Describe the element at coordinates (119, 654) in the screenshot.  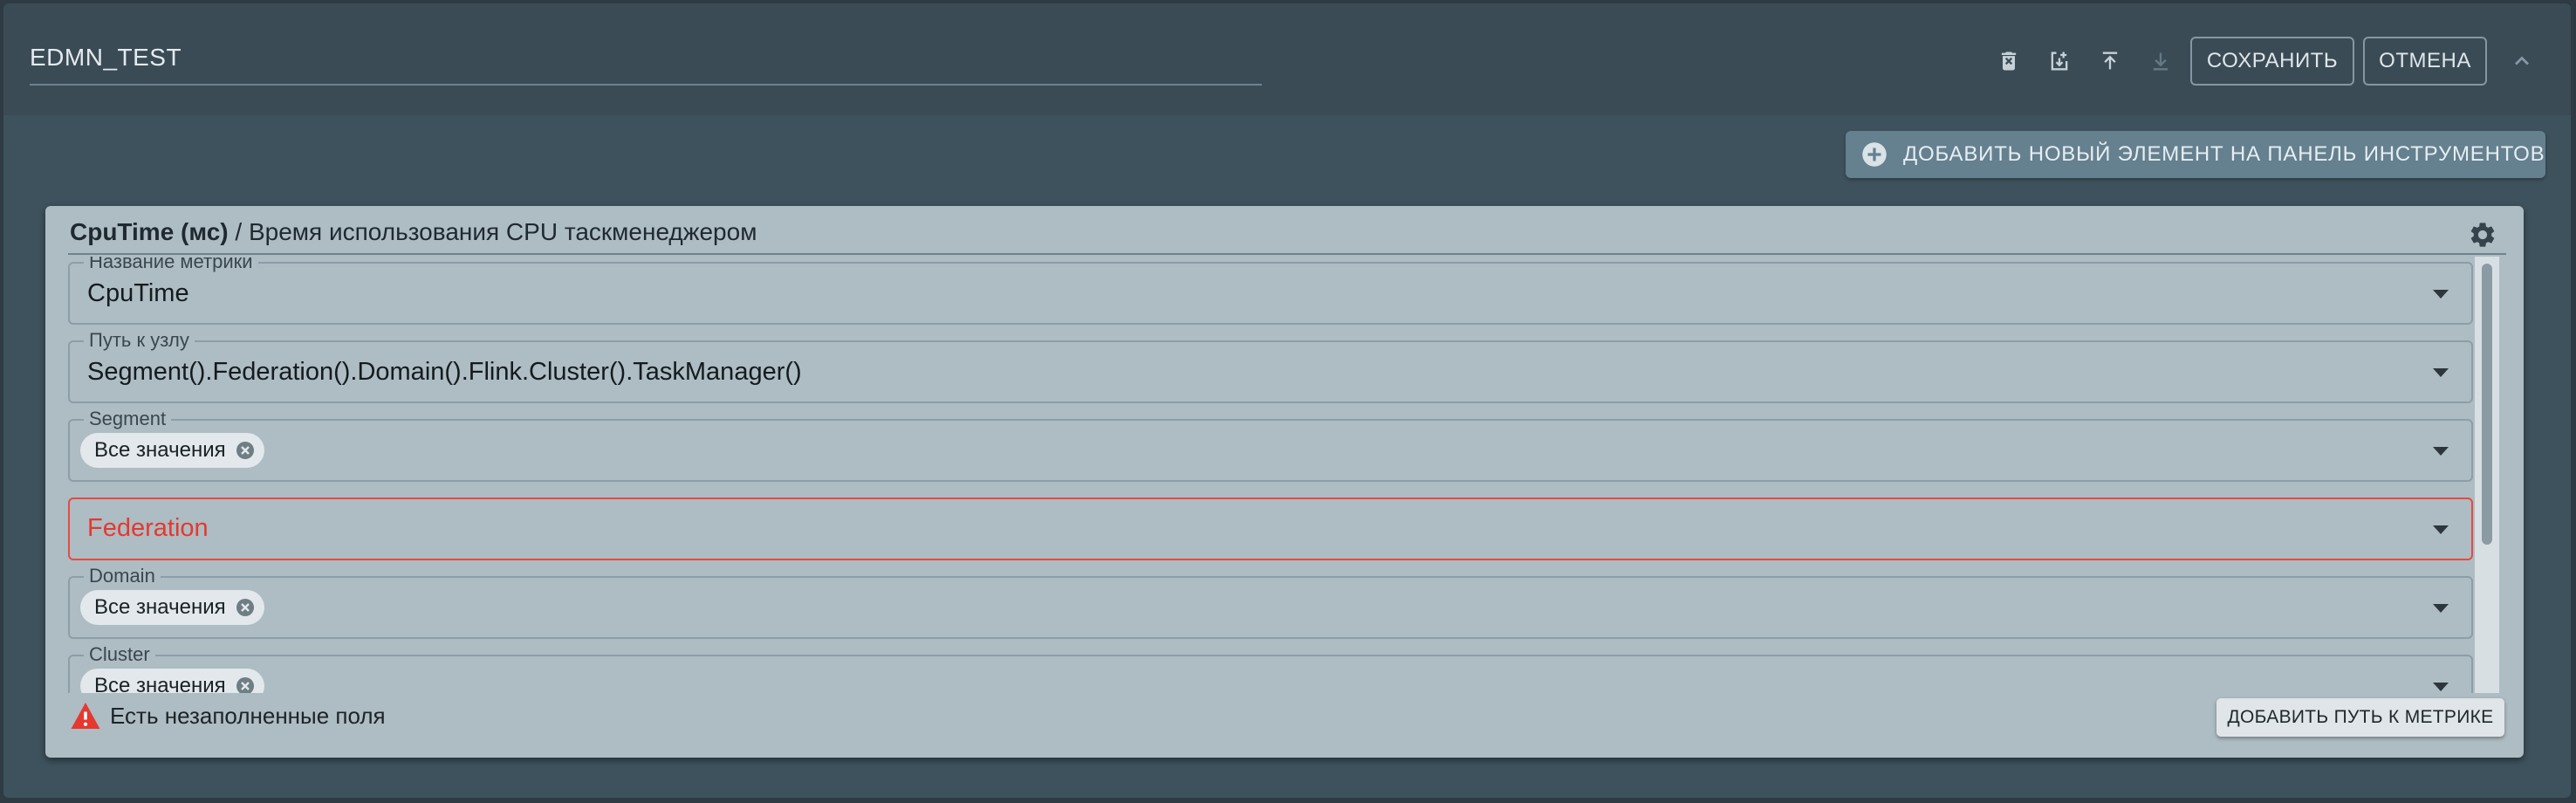
I see `field-label: Cluster` at that location.